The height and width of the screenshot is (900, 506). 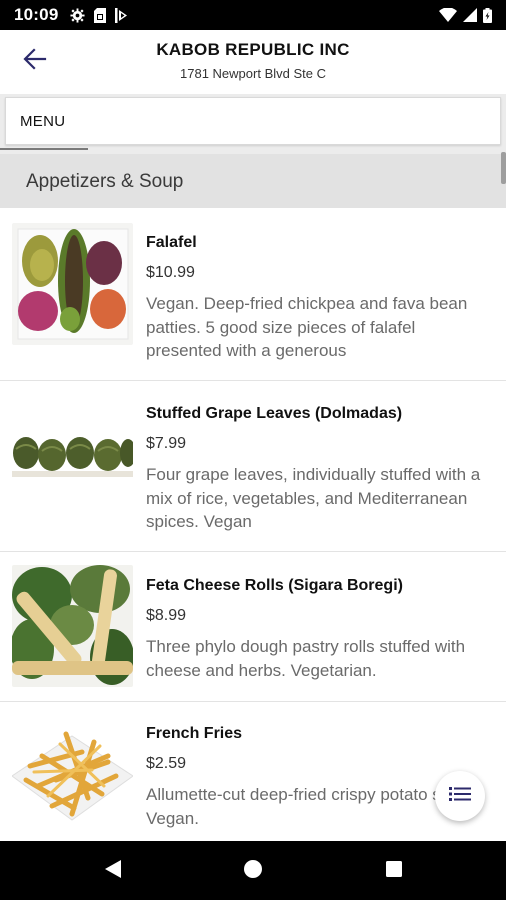 I want to click on system-nav-bar, so click(x=253, y=870).